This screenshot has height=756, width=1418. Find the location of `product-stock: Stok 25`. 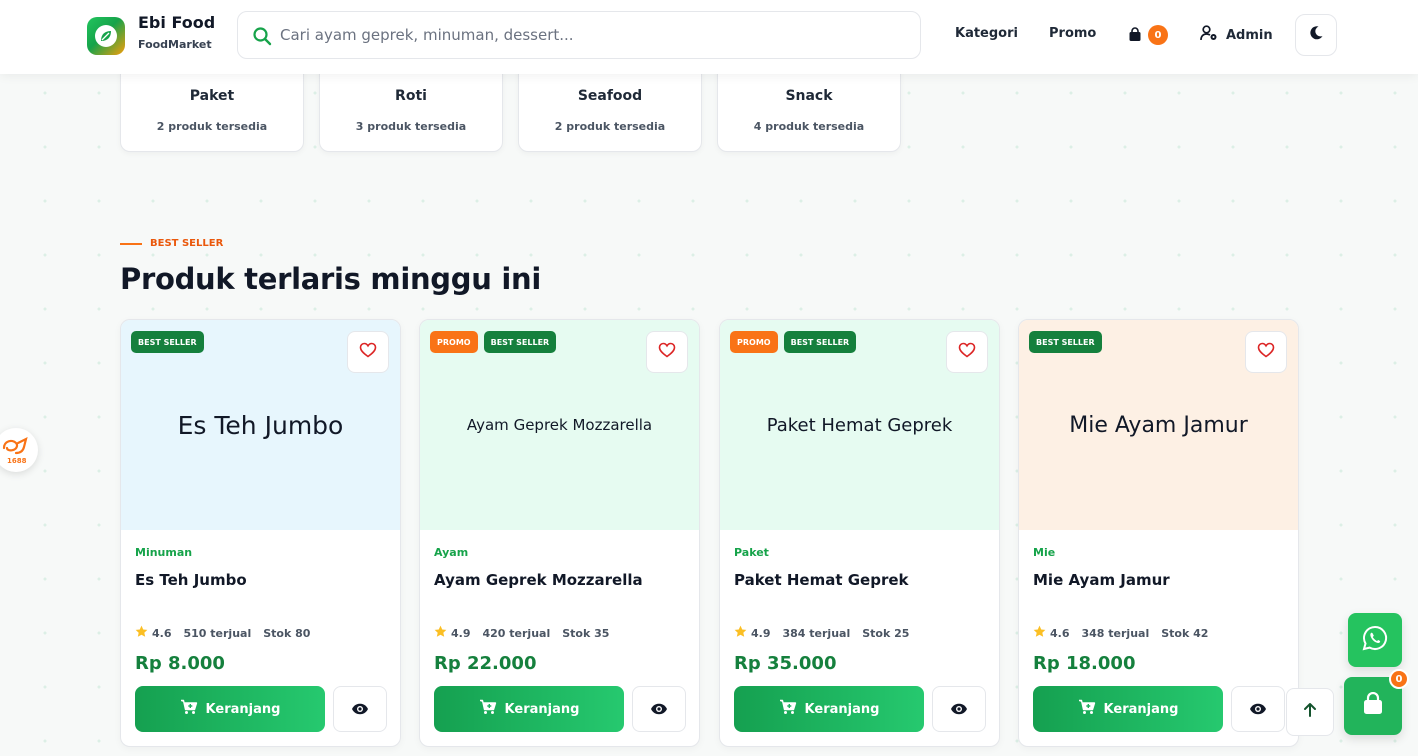

product-stock: Stok 25 is located at coordinates (886, 633).